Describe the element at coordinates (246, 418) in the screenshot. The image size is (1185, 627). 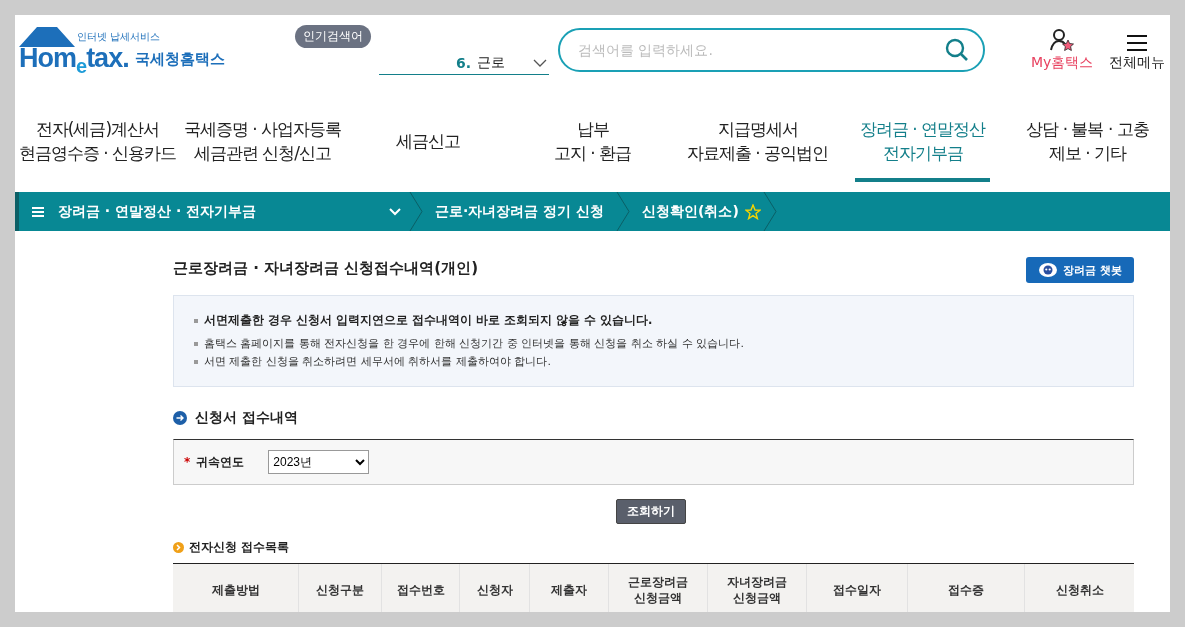
I see `section-title: 신청서 접수내역` at that location.